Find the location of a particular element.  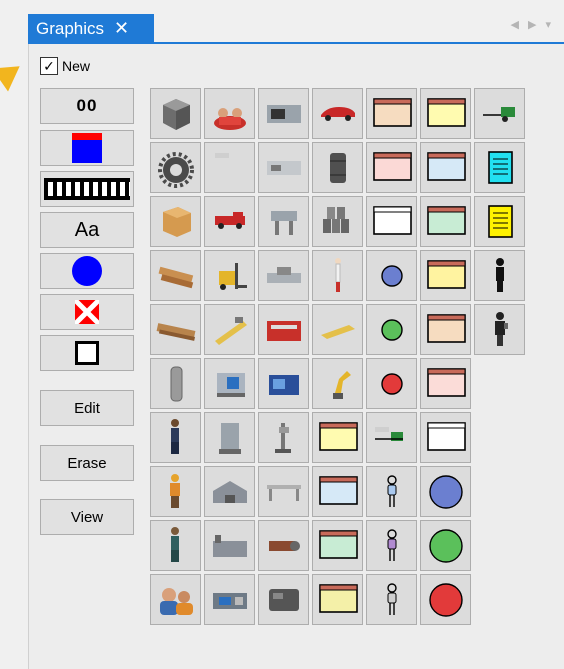

number-tool-label: 00 is located at coordinates (87, 105).